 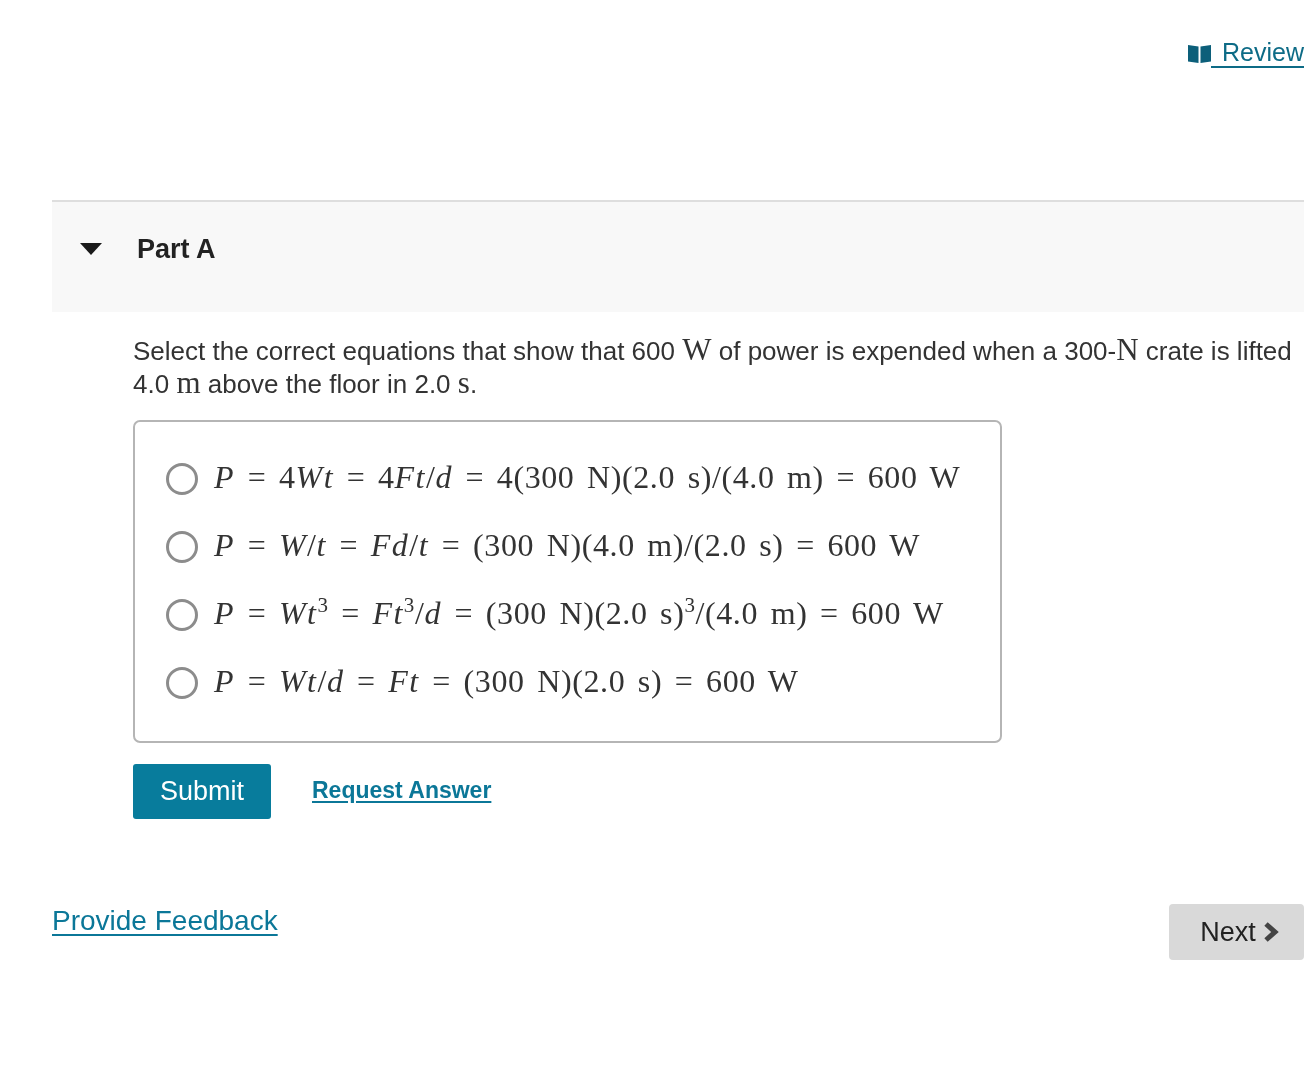 I want to click on submit-button: Submit, so click(x=202, y=791).